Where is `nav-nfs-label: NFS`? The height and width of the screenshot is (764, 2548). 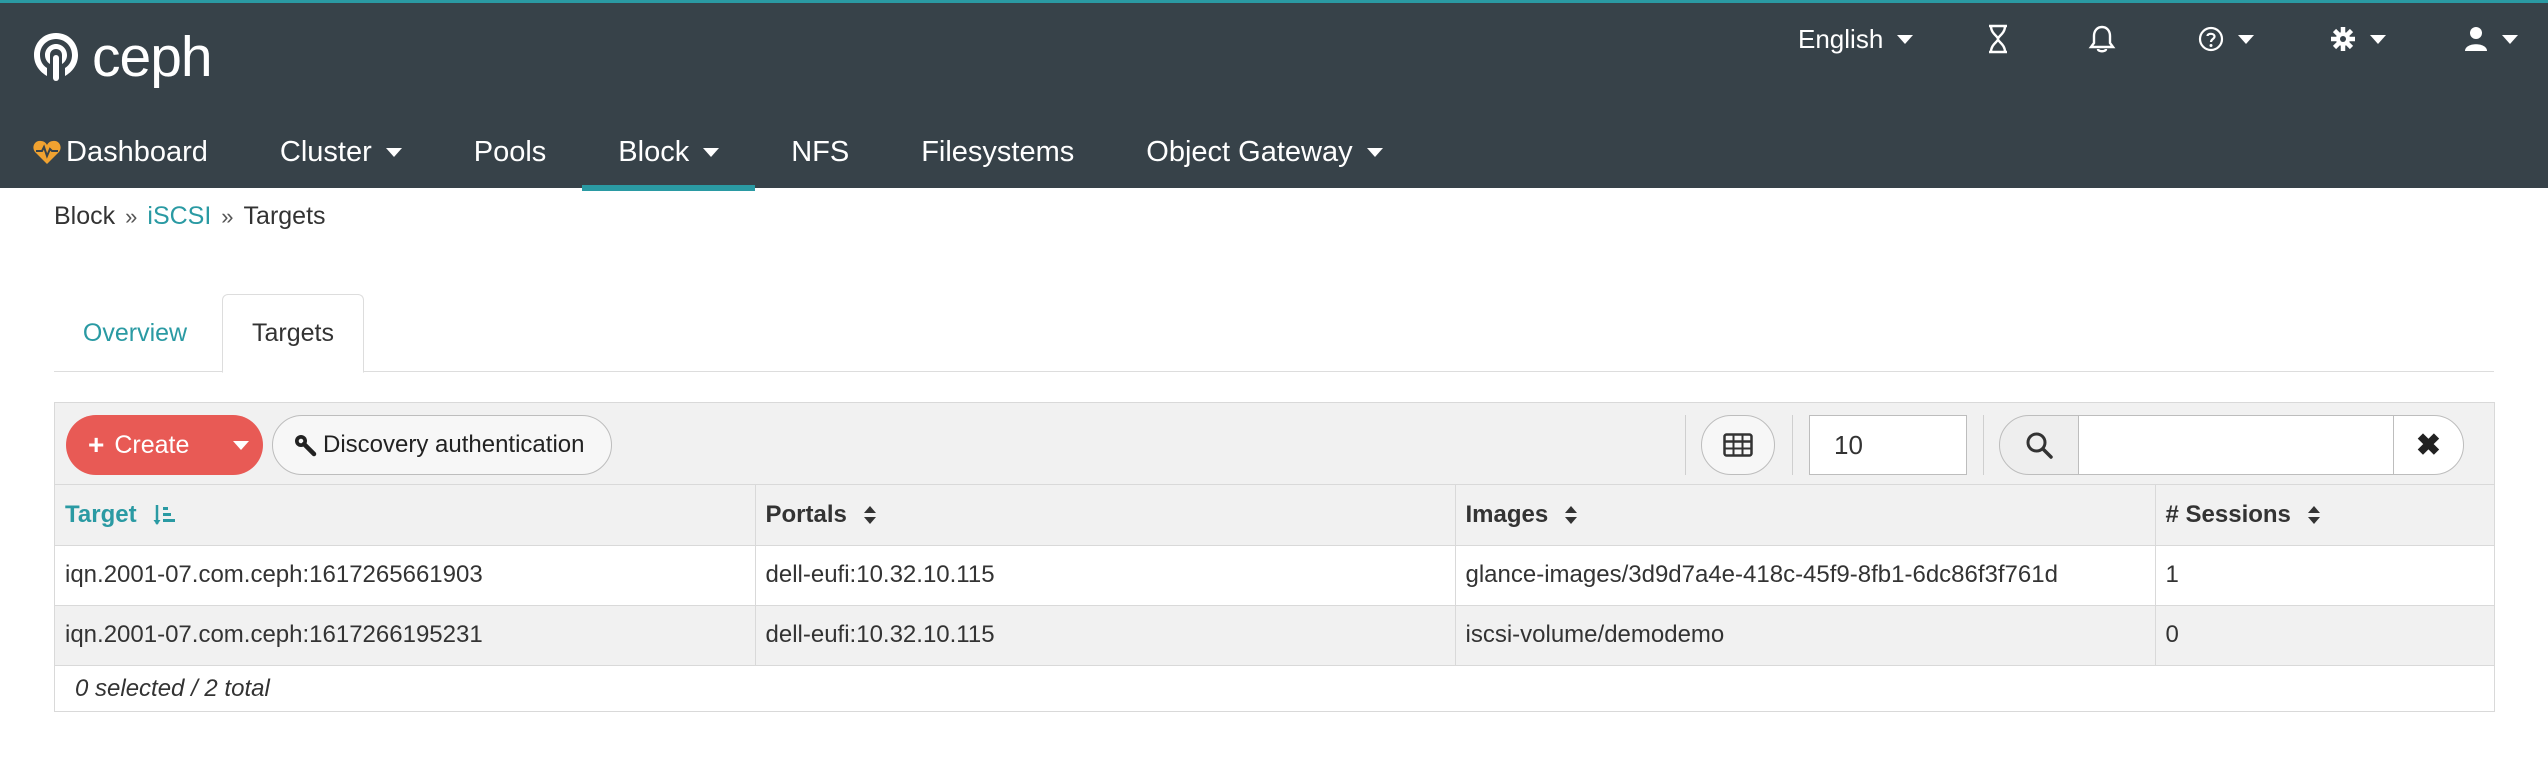 nav-nfs-label: NFS is located at coordinates (820, 151).